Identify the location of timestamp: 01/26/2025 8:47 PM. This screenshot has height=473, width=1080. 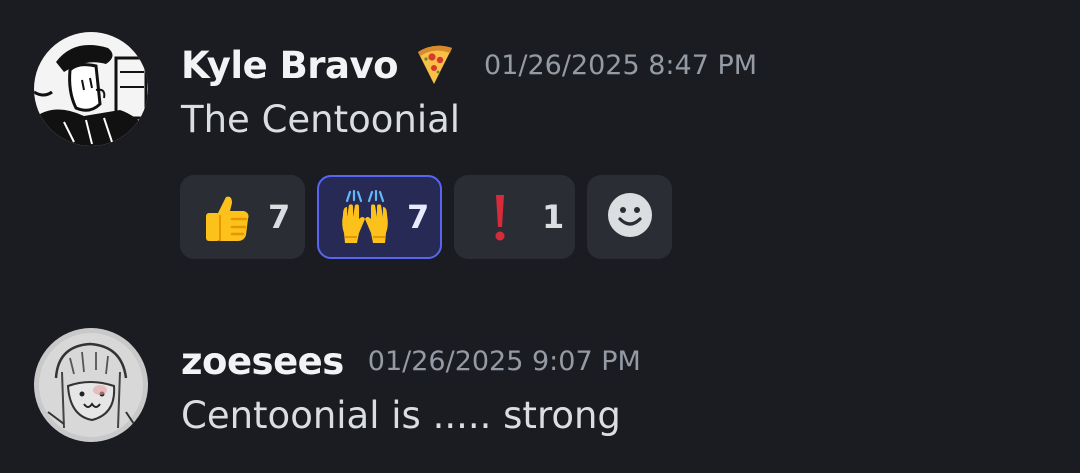
(620, 65).